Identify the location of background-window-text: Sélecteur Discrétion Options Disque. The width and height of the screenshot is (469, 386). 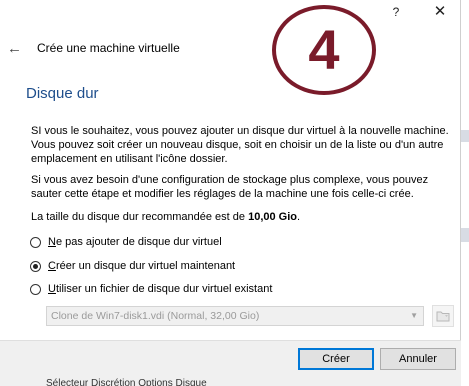
(126, 382).